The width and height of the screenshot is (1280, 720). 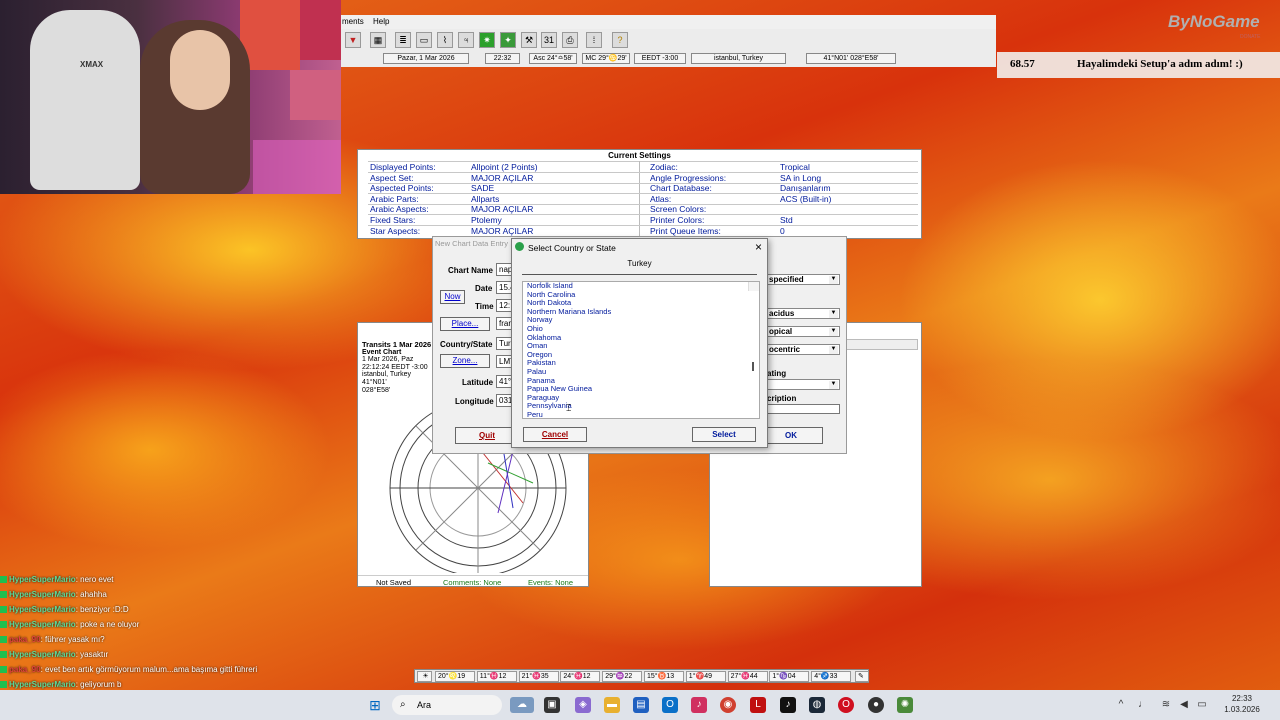 I want to click on house-system-combo: specified ▼, so click(x=803, y=279).